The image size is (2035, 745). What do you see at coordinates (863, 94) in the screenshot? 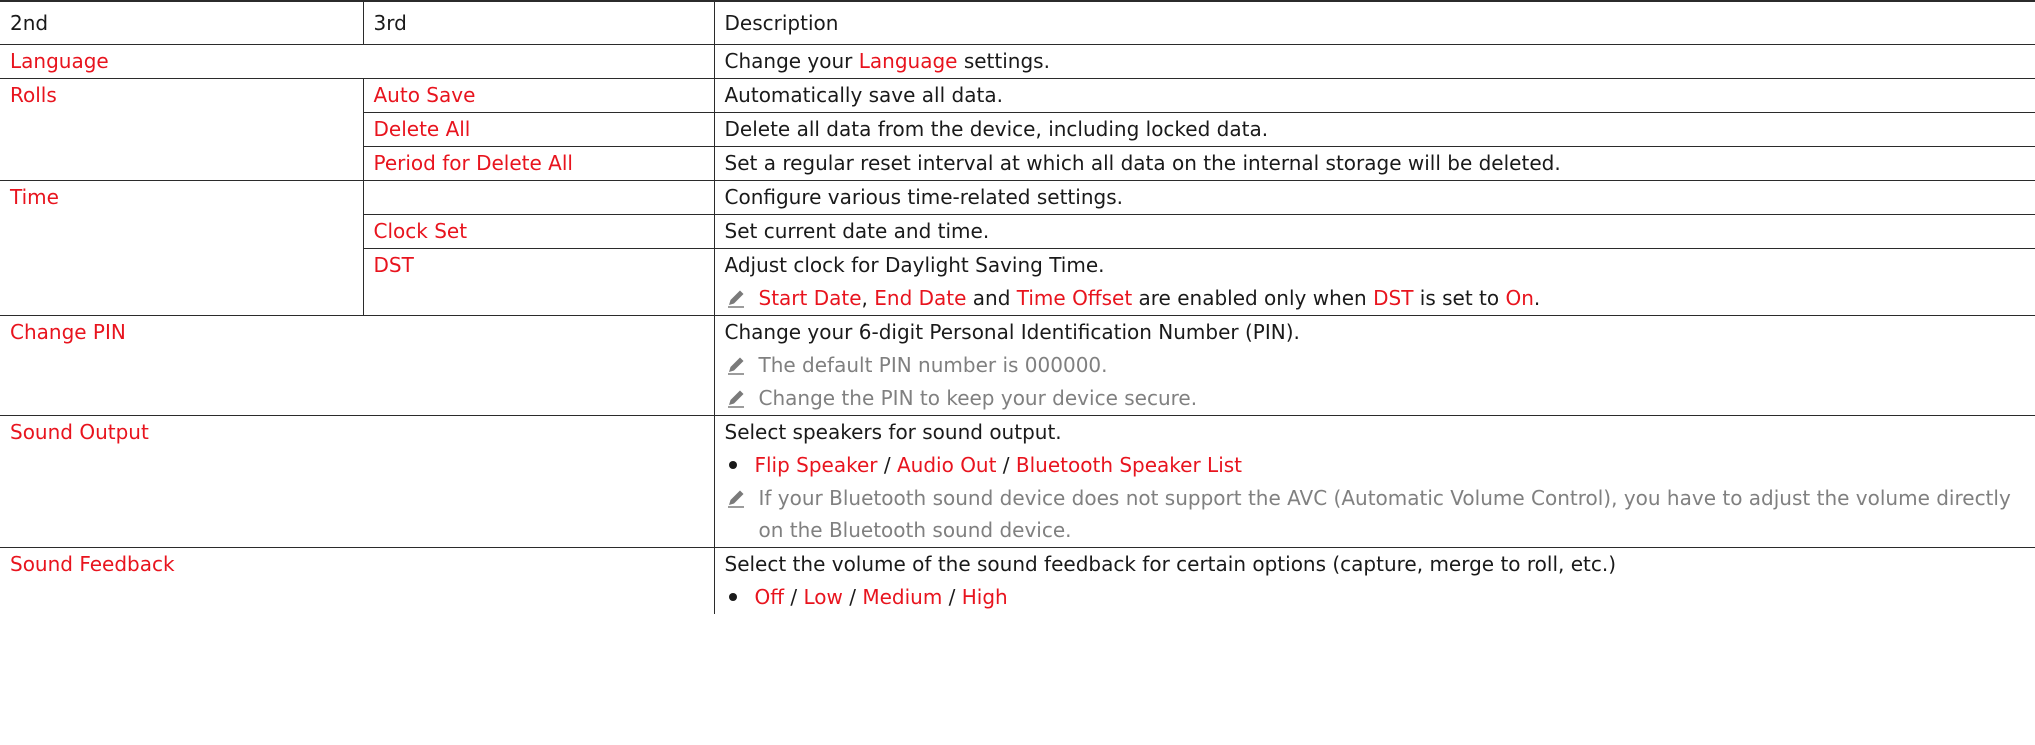
I see `description-auto-save: Automatically save all data.` at bounding box center [863, 94].